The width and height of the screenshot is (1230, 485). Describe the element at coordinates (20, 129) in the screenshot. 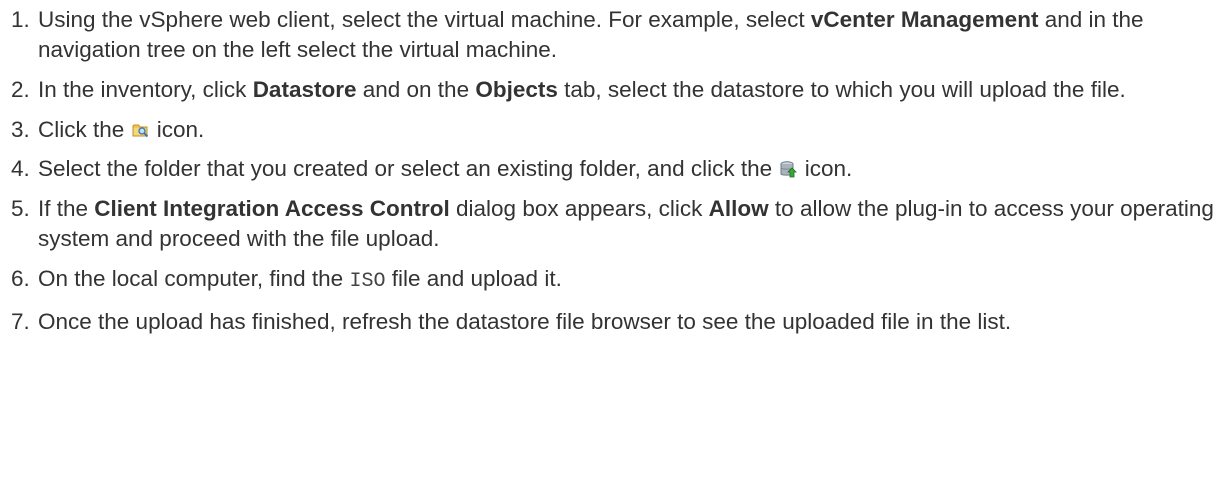

I see `step-number: 3.` at that location.